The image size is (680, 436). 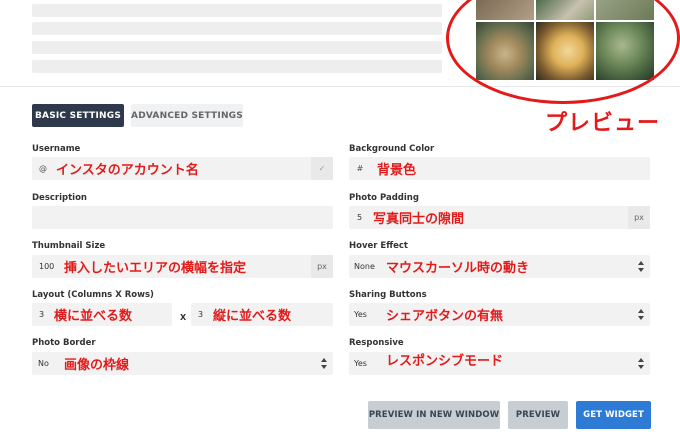 I want to click on thumbnail-size-annotation: 挿入したいエリアの横幅を指定, so click(x=155, y=268).